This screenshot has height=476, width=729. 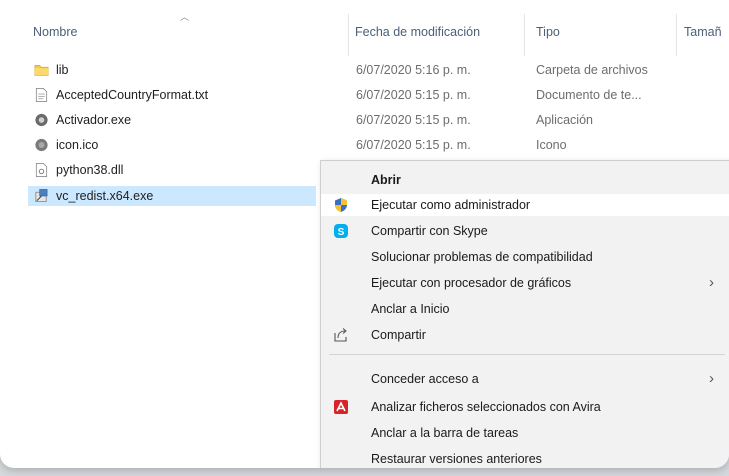 What do you see at coordinates (482, 257) in the screenshot?
I see `menu-item-label: Solucionar problemas de compatibilidad` at bounding box center [482, 257].